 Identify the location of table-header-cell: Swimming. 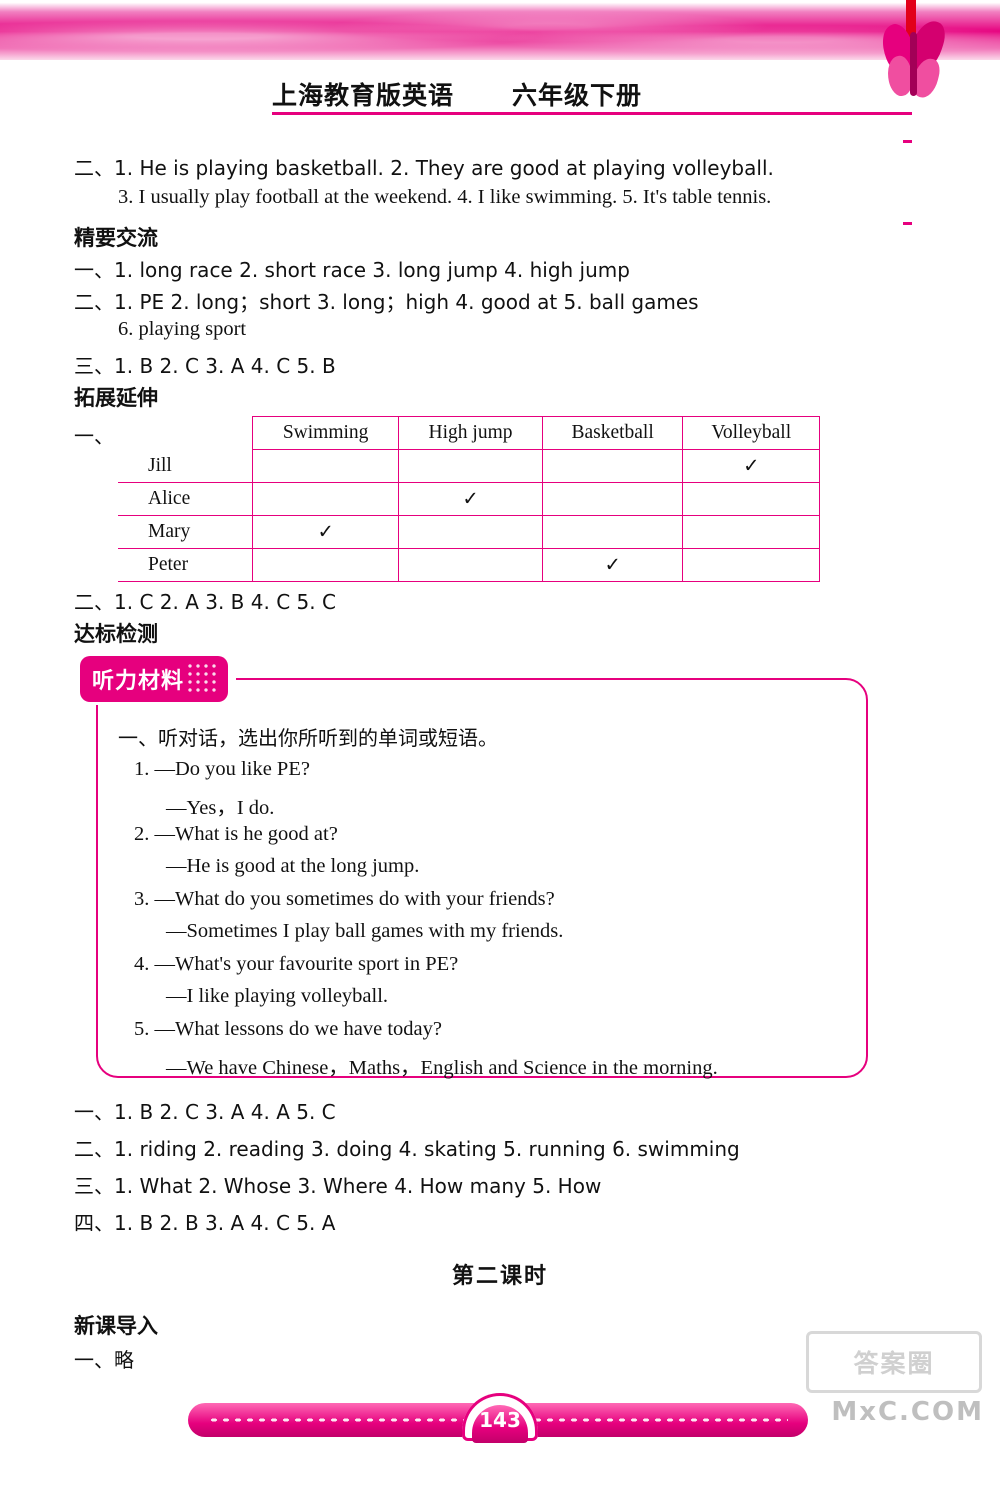
(325, 433).